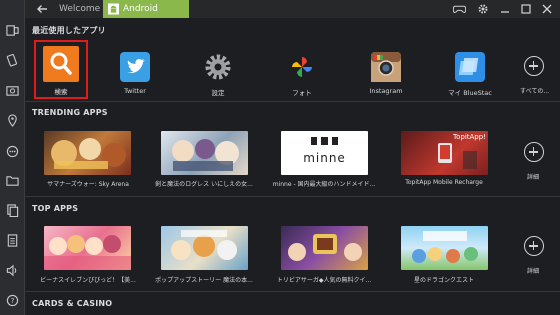 The image size is (560, 315). What do you see at coordinates (87, 153) in the screenshot?
I see `trending-app-thumbnail-summoners-war` at bounding box center [87, 153].